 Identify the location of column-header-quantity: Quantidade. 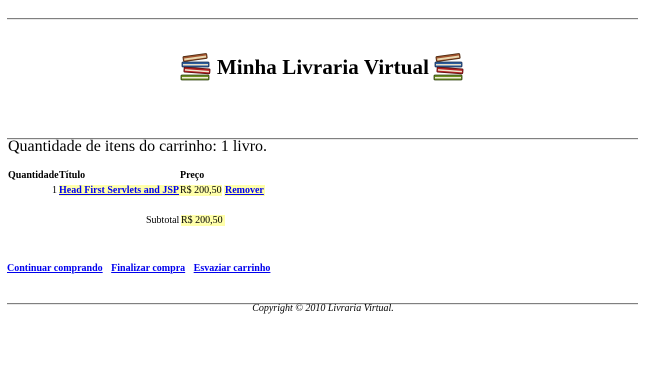
(33, 175).